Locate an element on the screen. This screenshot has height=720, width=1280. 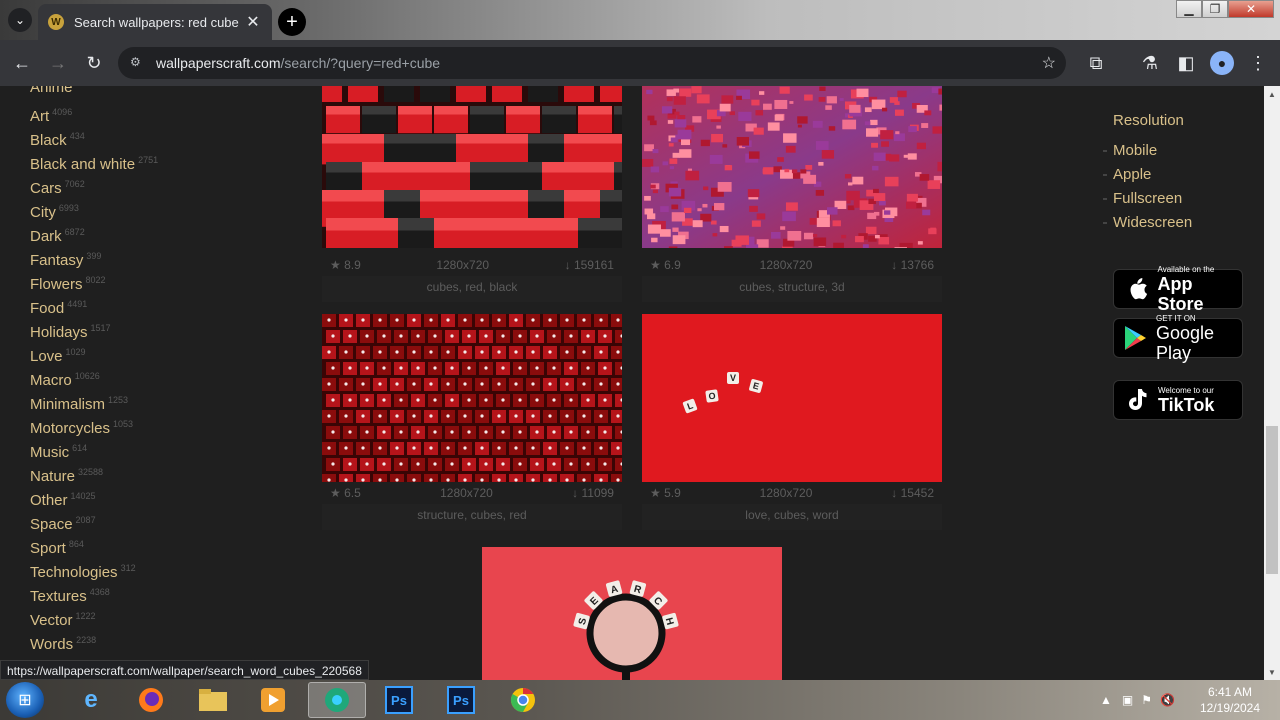
category-count: 1517 is located at coordinates (100, 328).